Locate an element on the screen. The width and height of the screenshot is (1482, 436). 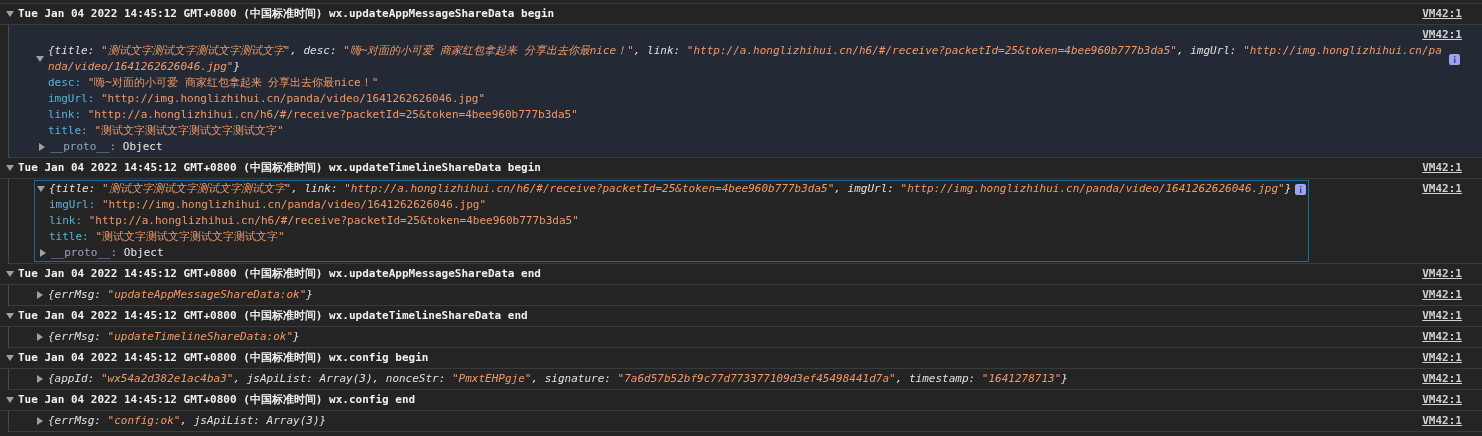
group-header: Tue Jan 04 2022 14:45:12 GMT+0800 (中国标准时间) wx.updateAppMessageShareData begin is located at coordinates (286, 13).